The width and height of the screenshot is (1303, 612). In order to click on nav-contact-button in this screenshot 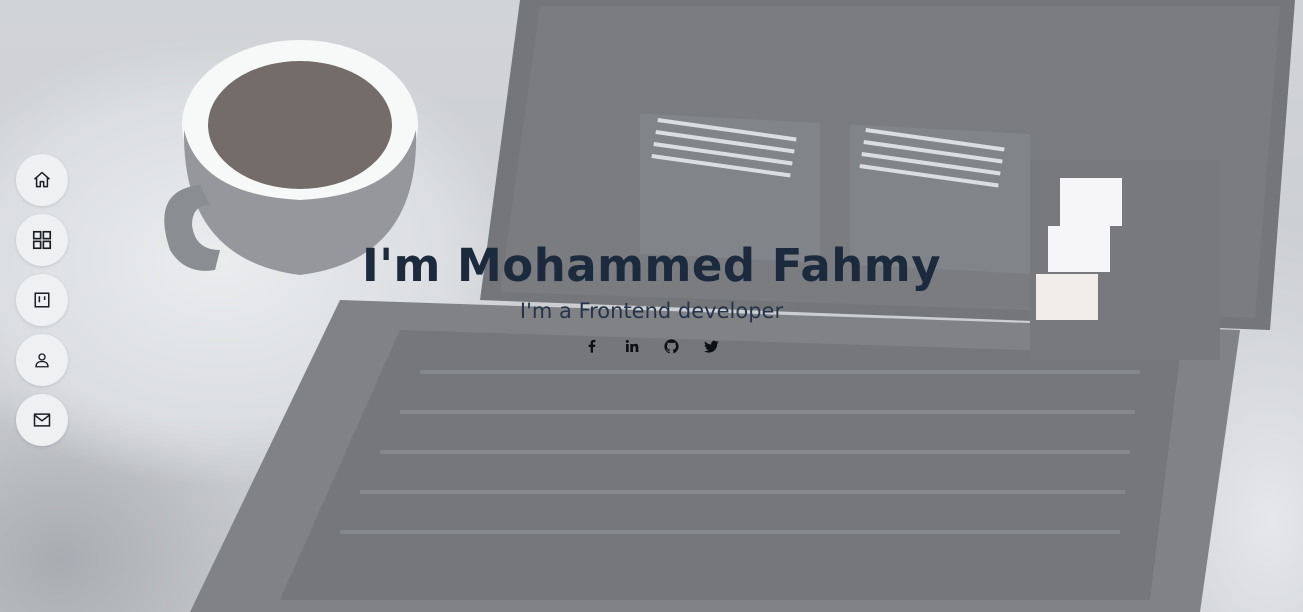, I will do `click(42, 420)`.